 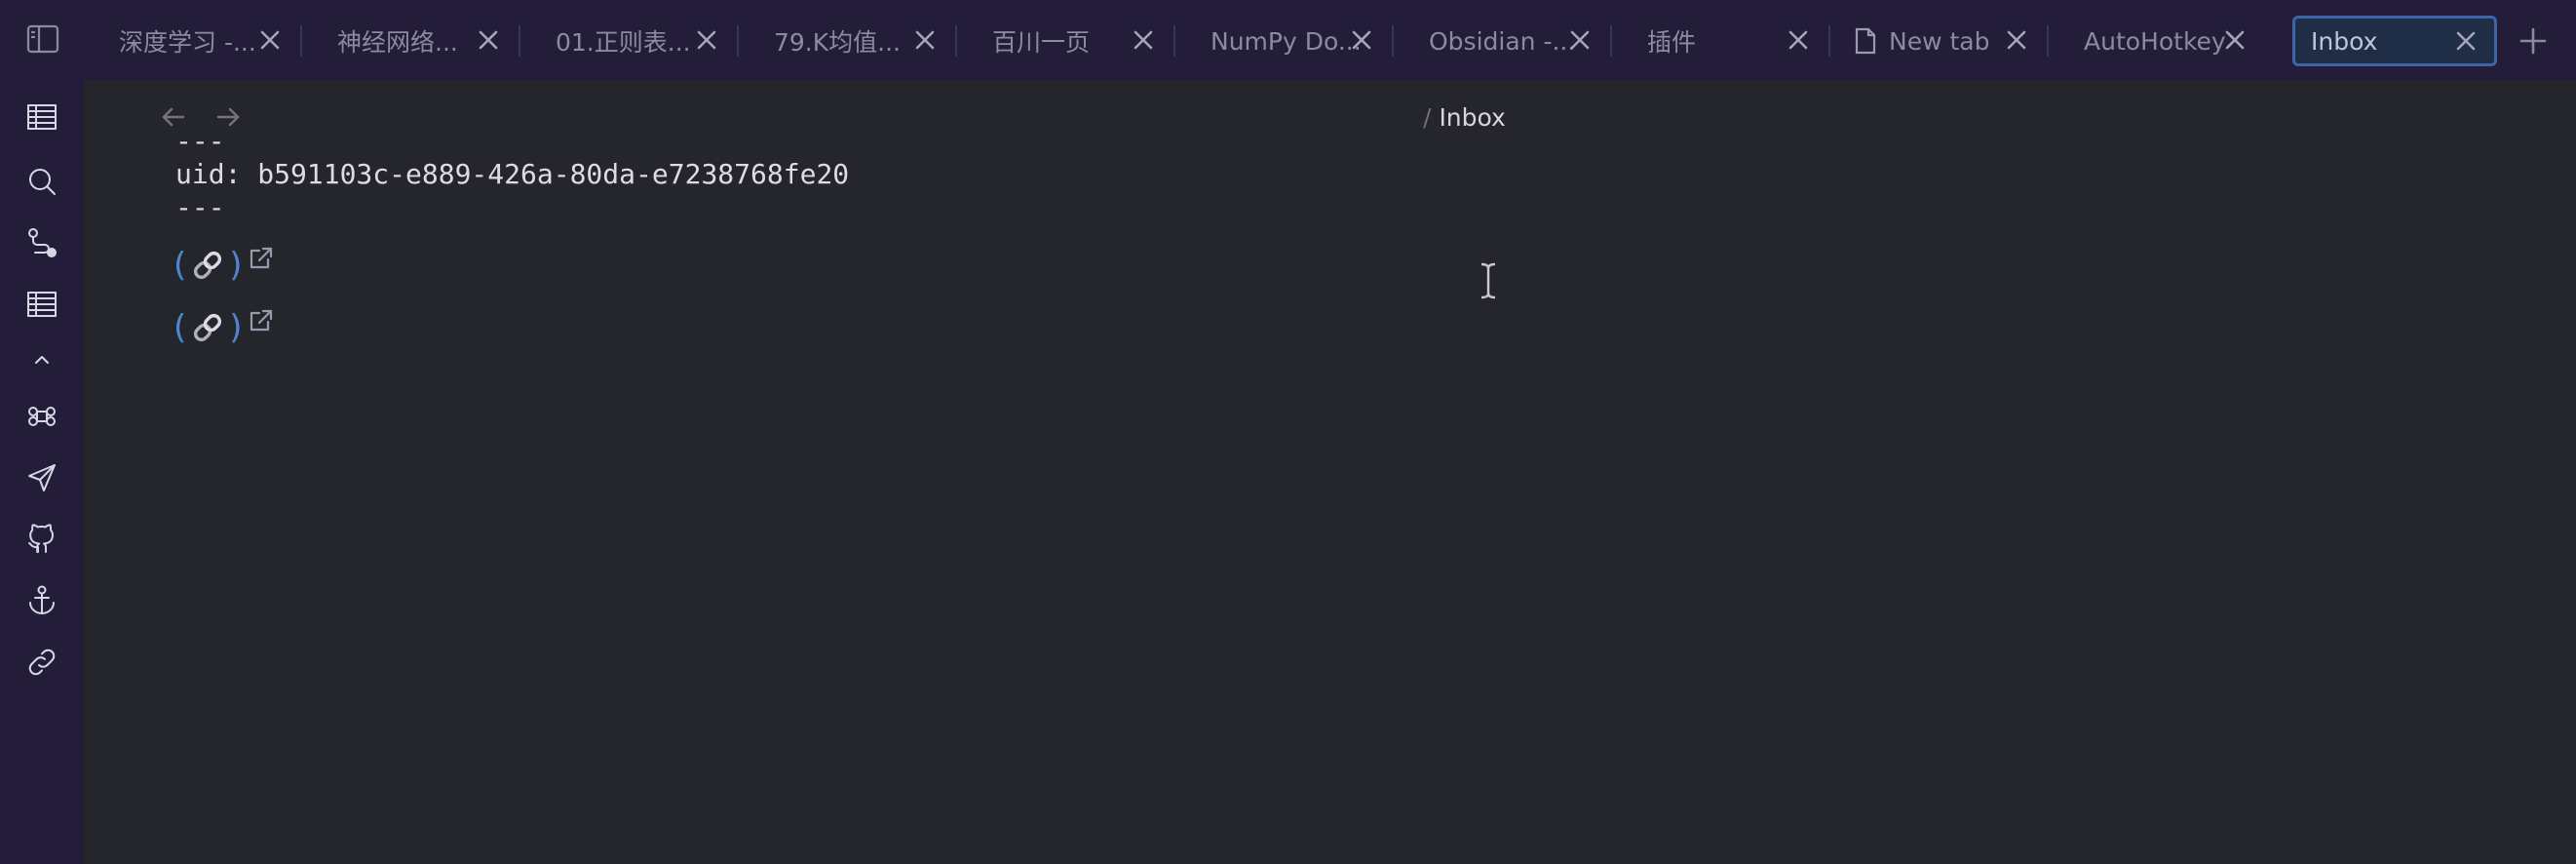 I want to click on search-icon, so click(x=42, y=182).